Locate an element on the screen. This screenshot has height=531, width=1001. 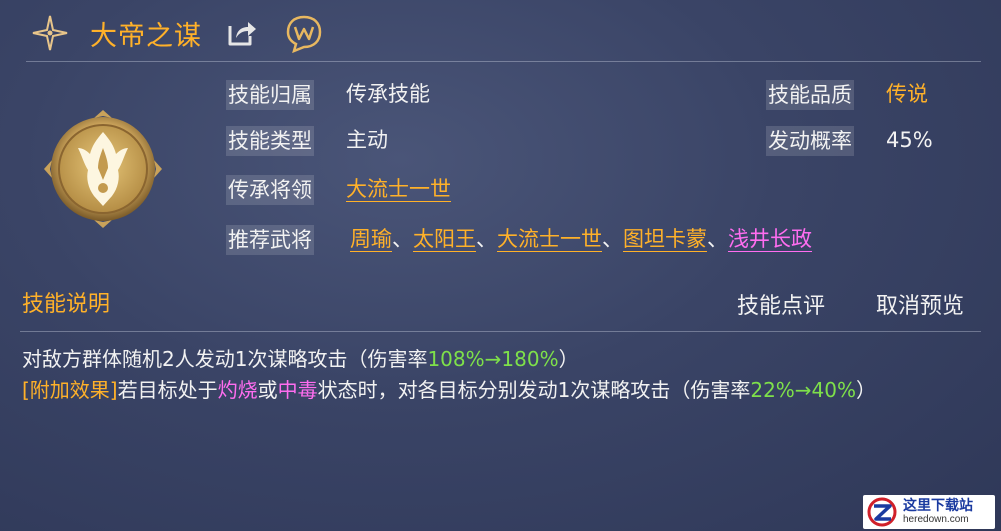
skill-title: 大帝之谋 is located at coordinates (146, 36).